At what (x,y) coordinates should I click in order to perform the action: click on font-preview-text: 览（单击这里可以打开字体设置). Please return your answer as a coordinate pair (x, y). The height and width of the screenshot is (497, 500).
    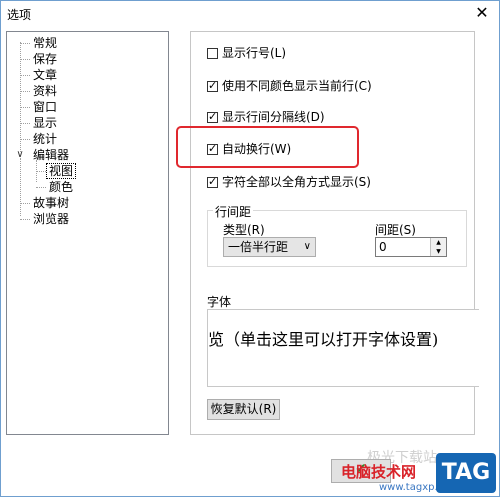
    Looking at the image, I should click on (323, 339).